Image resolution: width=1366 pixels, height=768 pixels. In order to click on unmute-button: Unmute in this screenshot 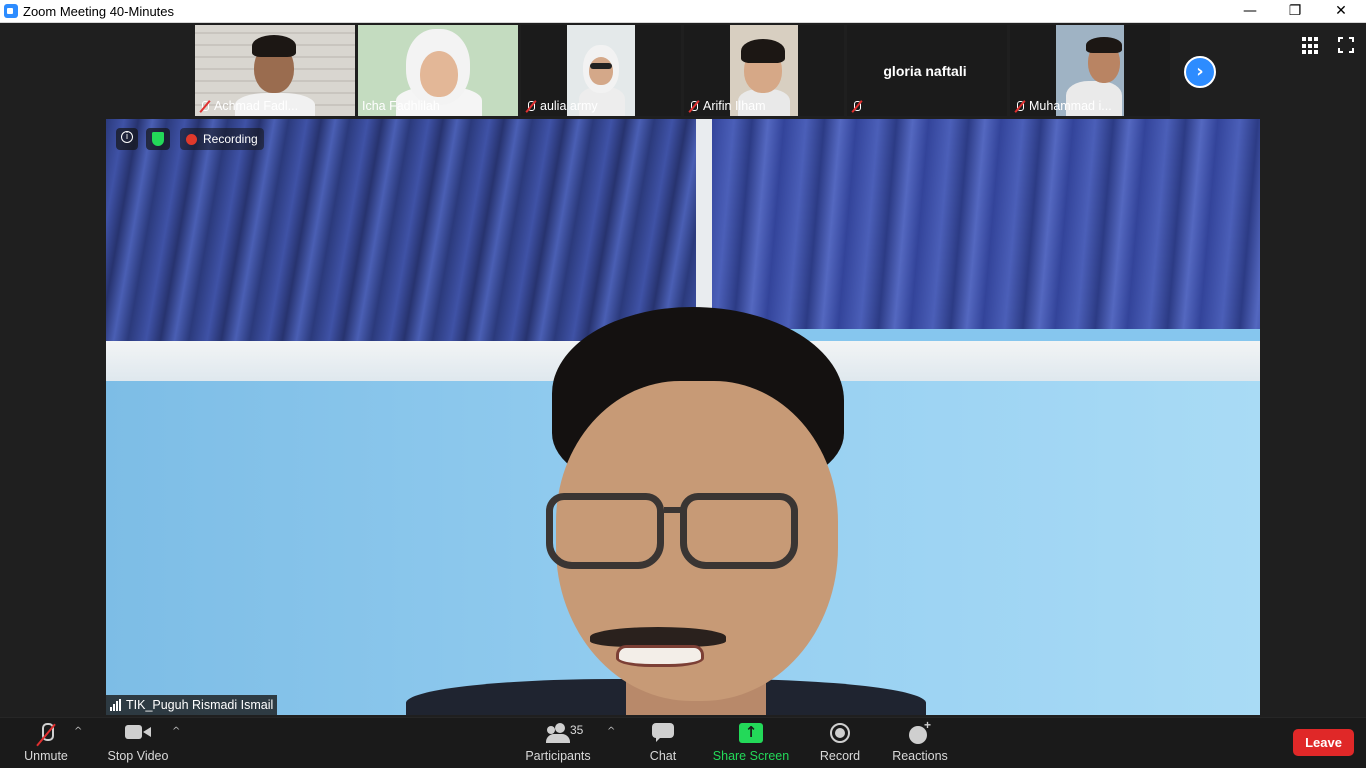, I will do `click(46, 743)`.